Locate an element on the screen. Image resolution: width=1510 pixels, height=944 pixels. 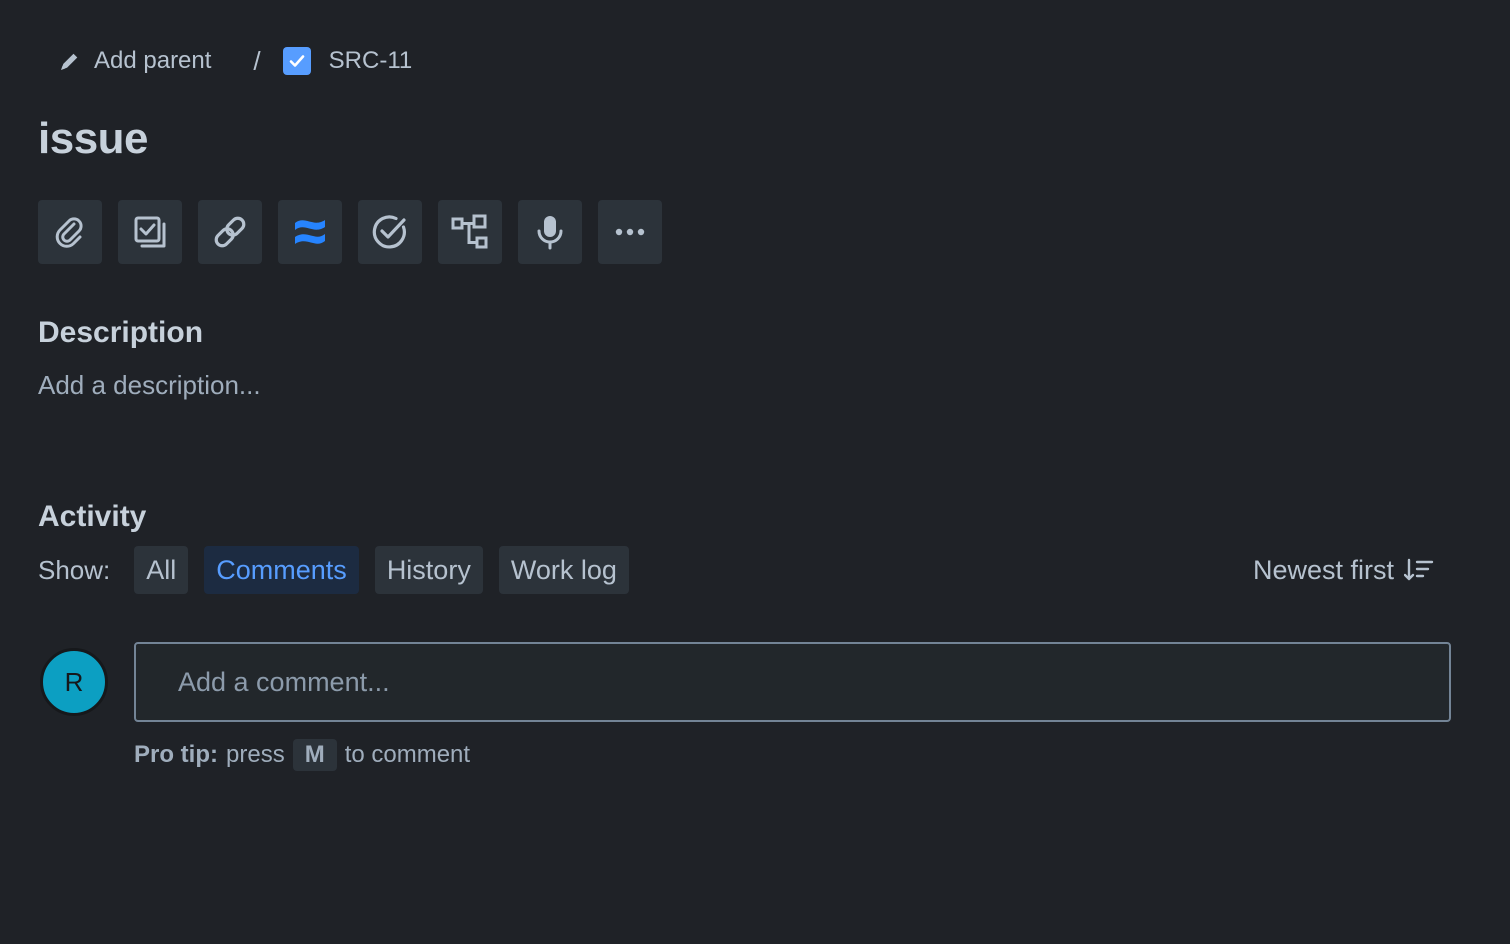
issue-key-link: SRC-11 is located at coordinates (347, 61).